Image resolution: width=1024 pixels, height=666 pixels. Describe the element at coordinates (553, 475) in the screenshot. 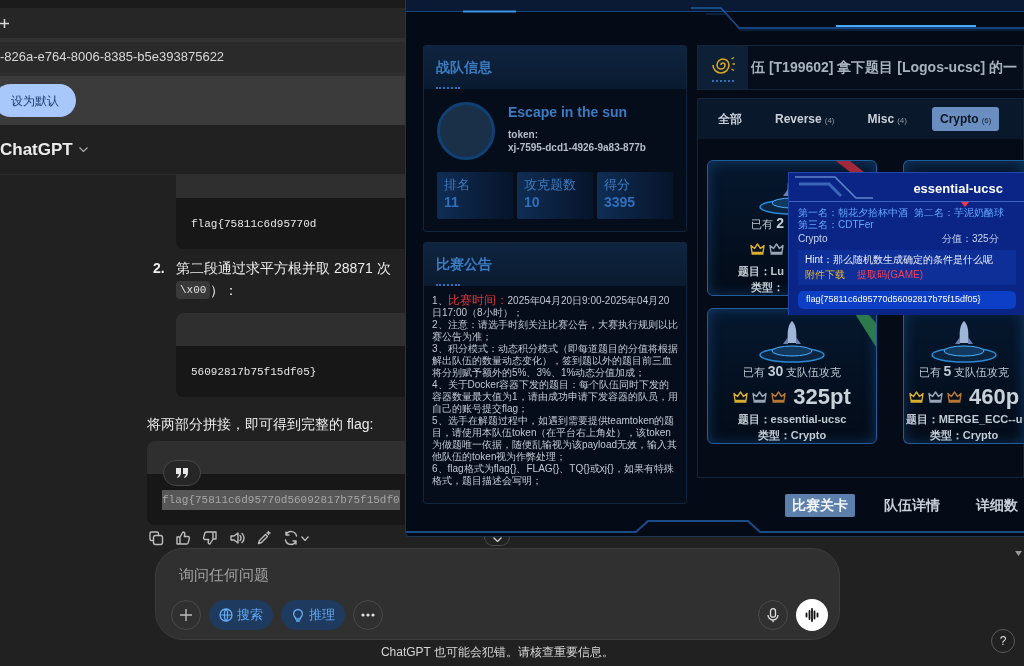

I see `notice-item: 6、flag格式为flag{}、FLAG{}、TQ{}或xj{}，如果有特殊格式，题目描述会写明；` at that location.